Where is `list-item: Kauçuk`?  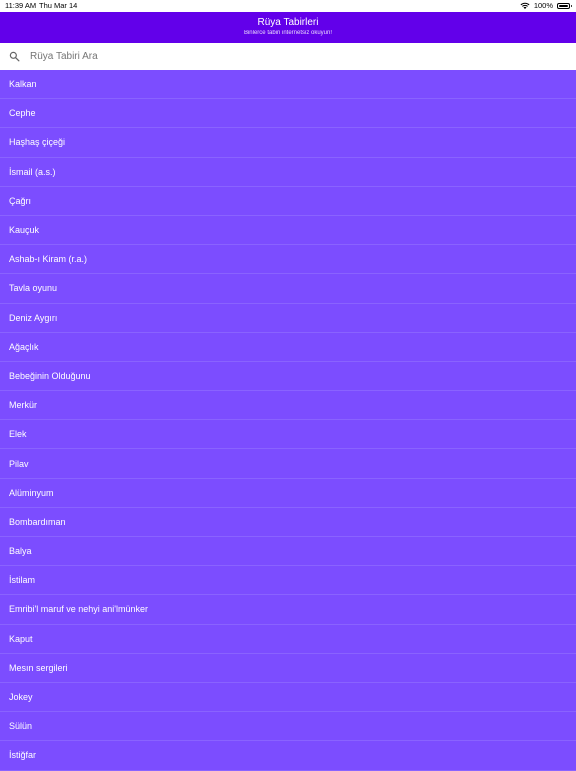
list-item: Kauçuk is located at coordinates (288, 231).